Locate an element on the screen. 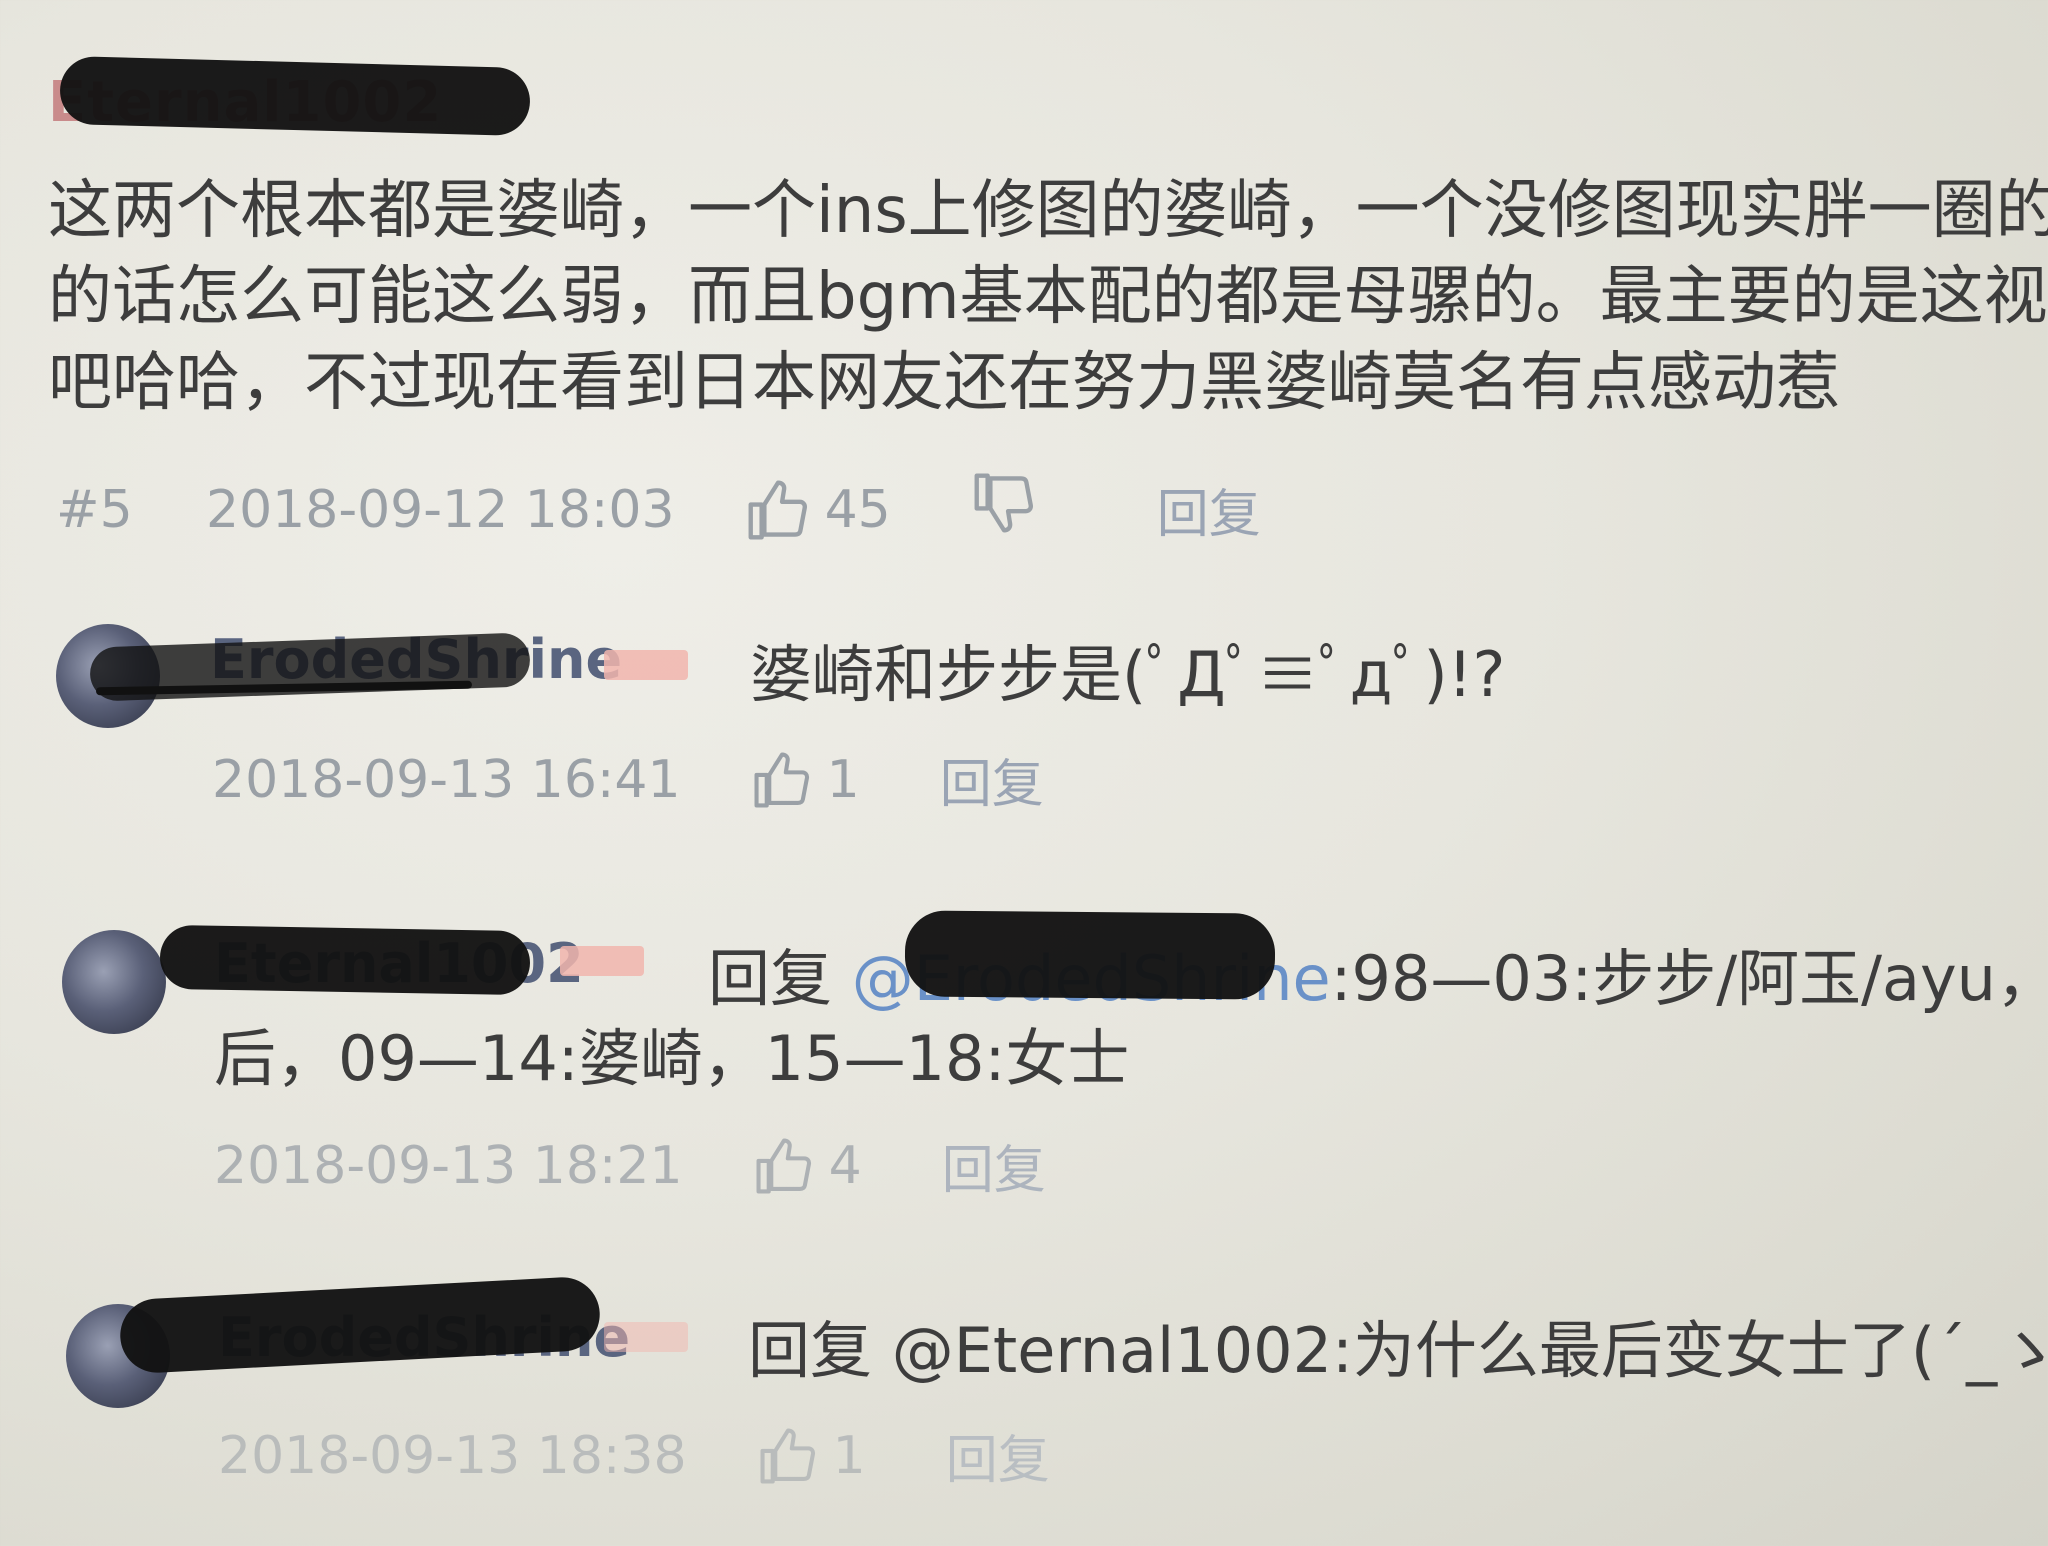  dislike-button is located at coordinates (1004, 509).